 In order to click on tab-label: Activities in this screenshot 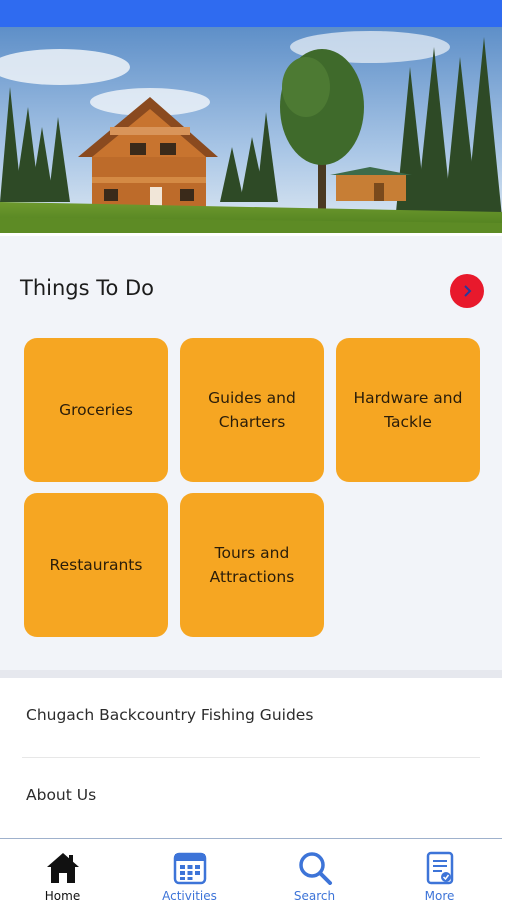, I will do `click(189, 896)`.